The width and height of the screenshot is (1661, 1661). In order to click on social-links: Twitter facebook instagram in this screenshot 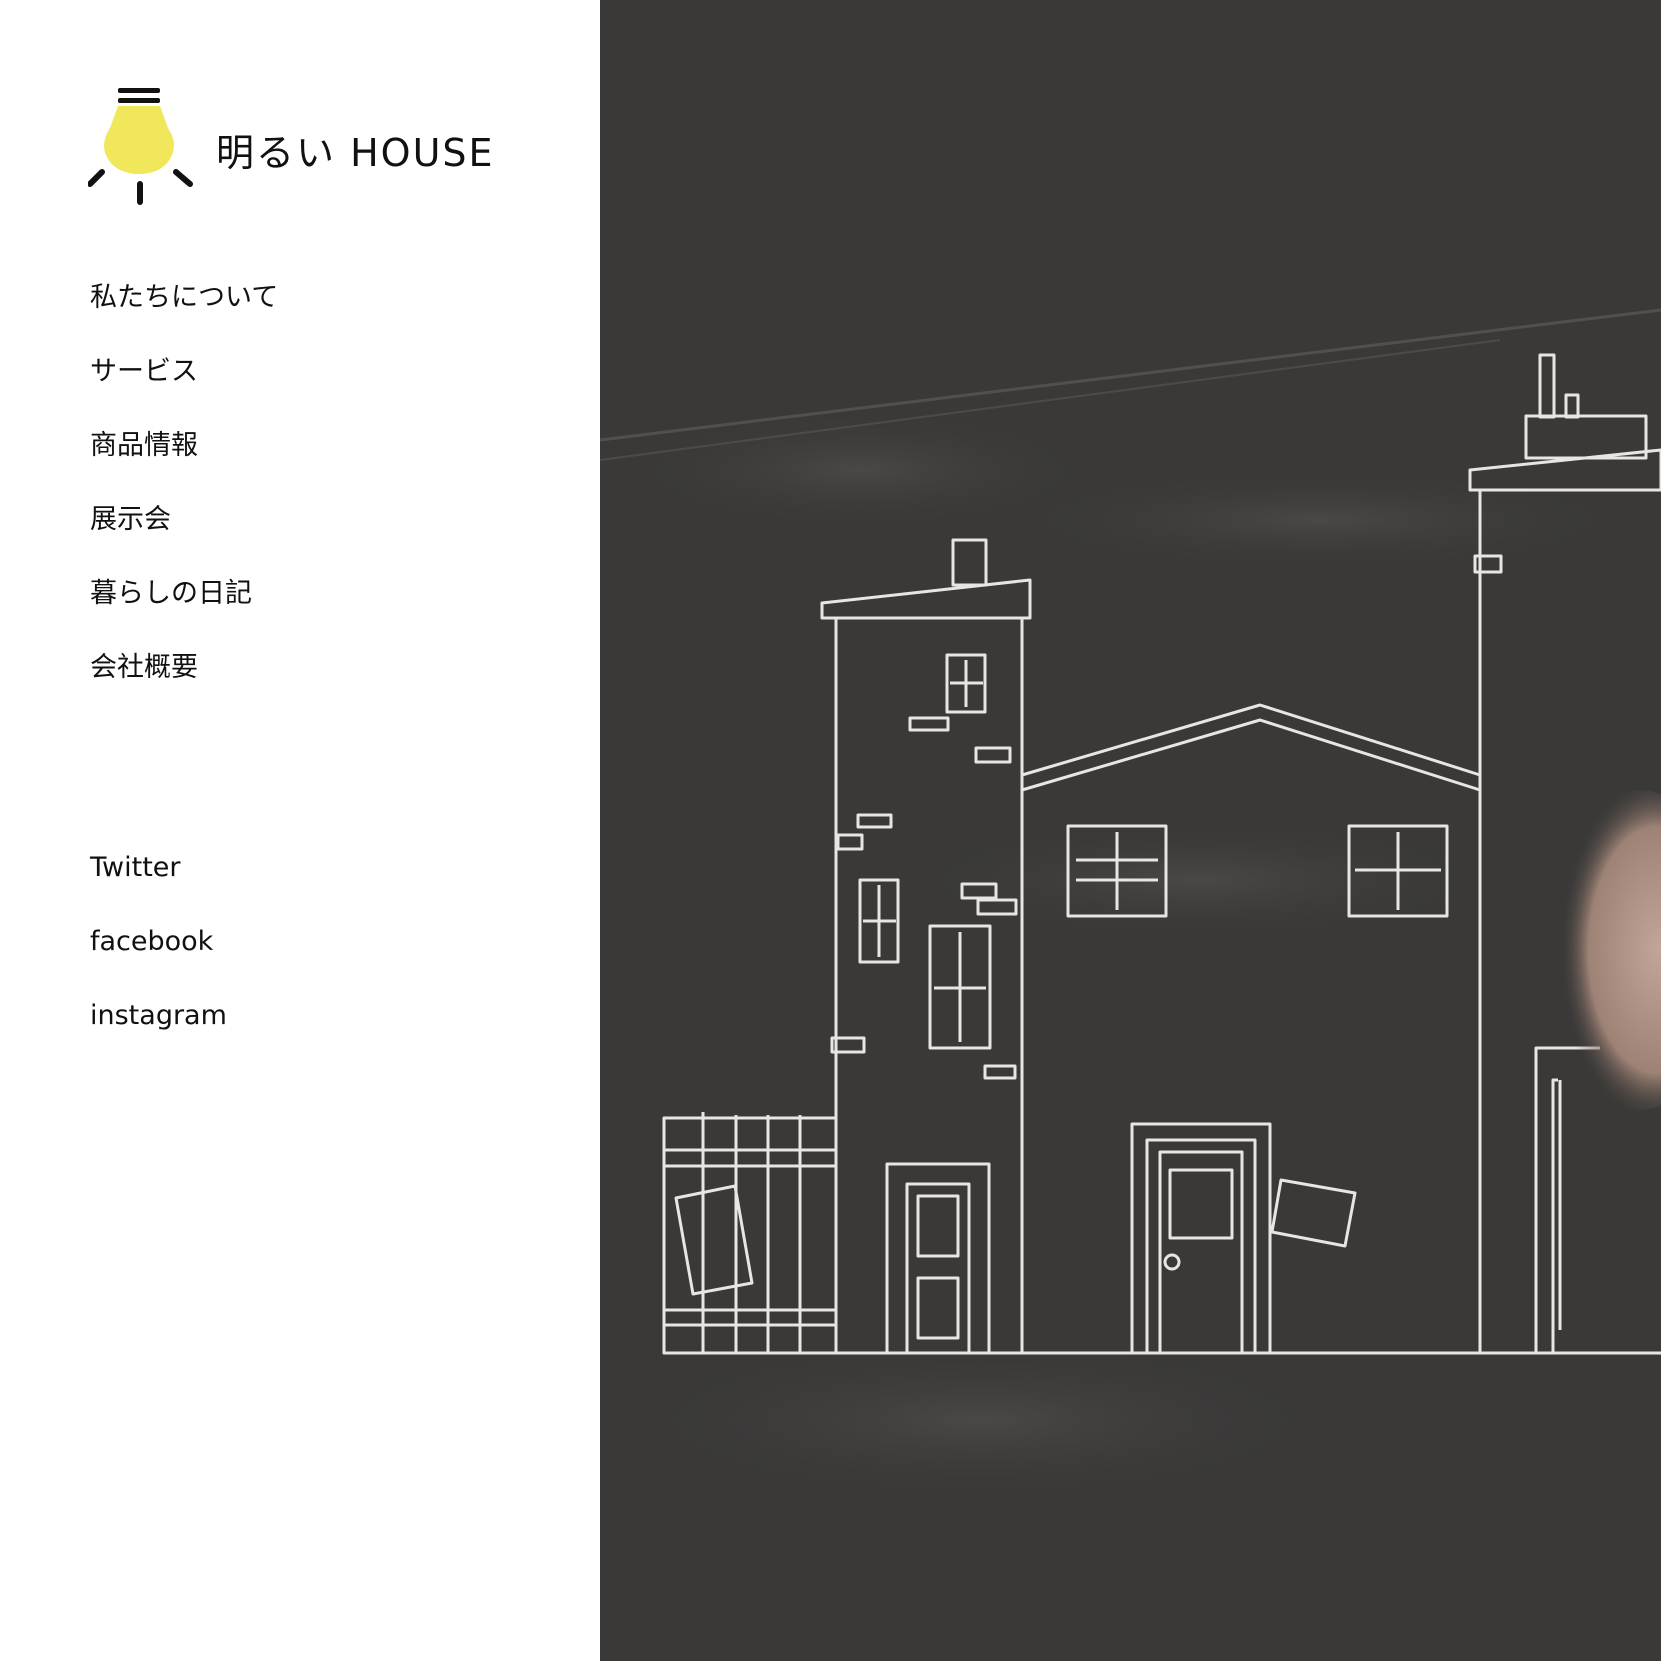, I will do `click(158, 963)`.